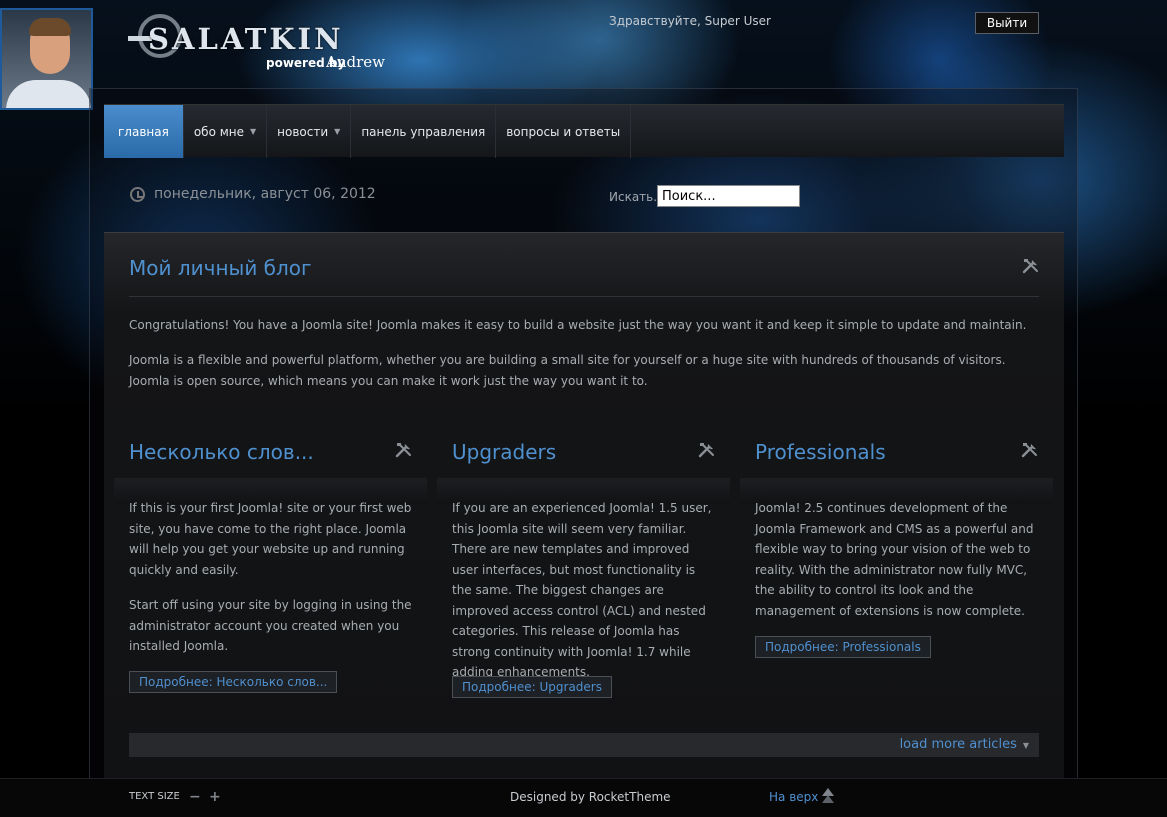 This screenshot has width=1167, height=817. What do you see at coordinates (1007, 23) in the screenshot?
I see `logout-button: Выйти` at bounding box center [1007, 23].